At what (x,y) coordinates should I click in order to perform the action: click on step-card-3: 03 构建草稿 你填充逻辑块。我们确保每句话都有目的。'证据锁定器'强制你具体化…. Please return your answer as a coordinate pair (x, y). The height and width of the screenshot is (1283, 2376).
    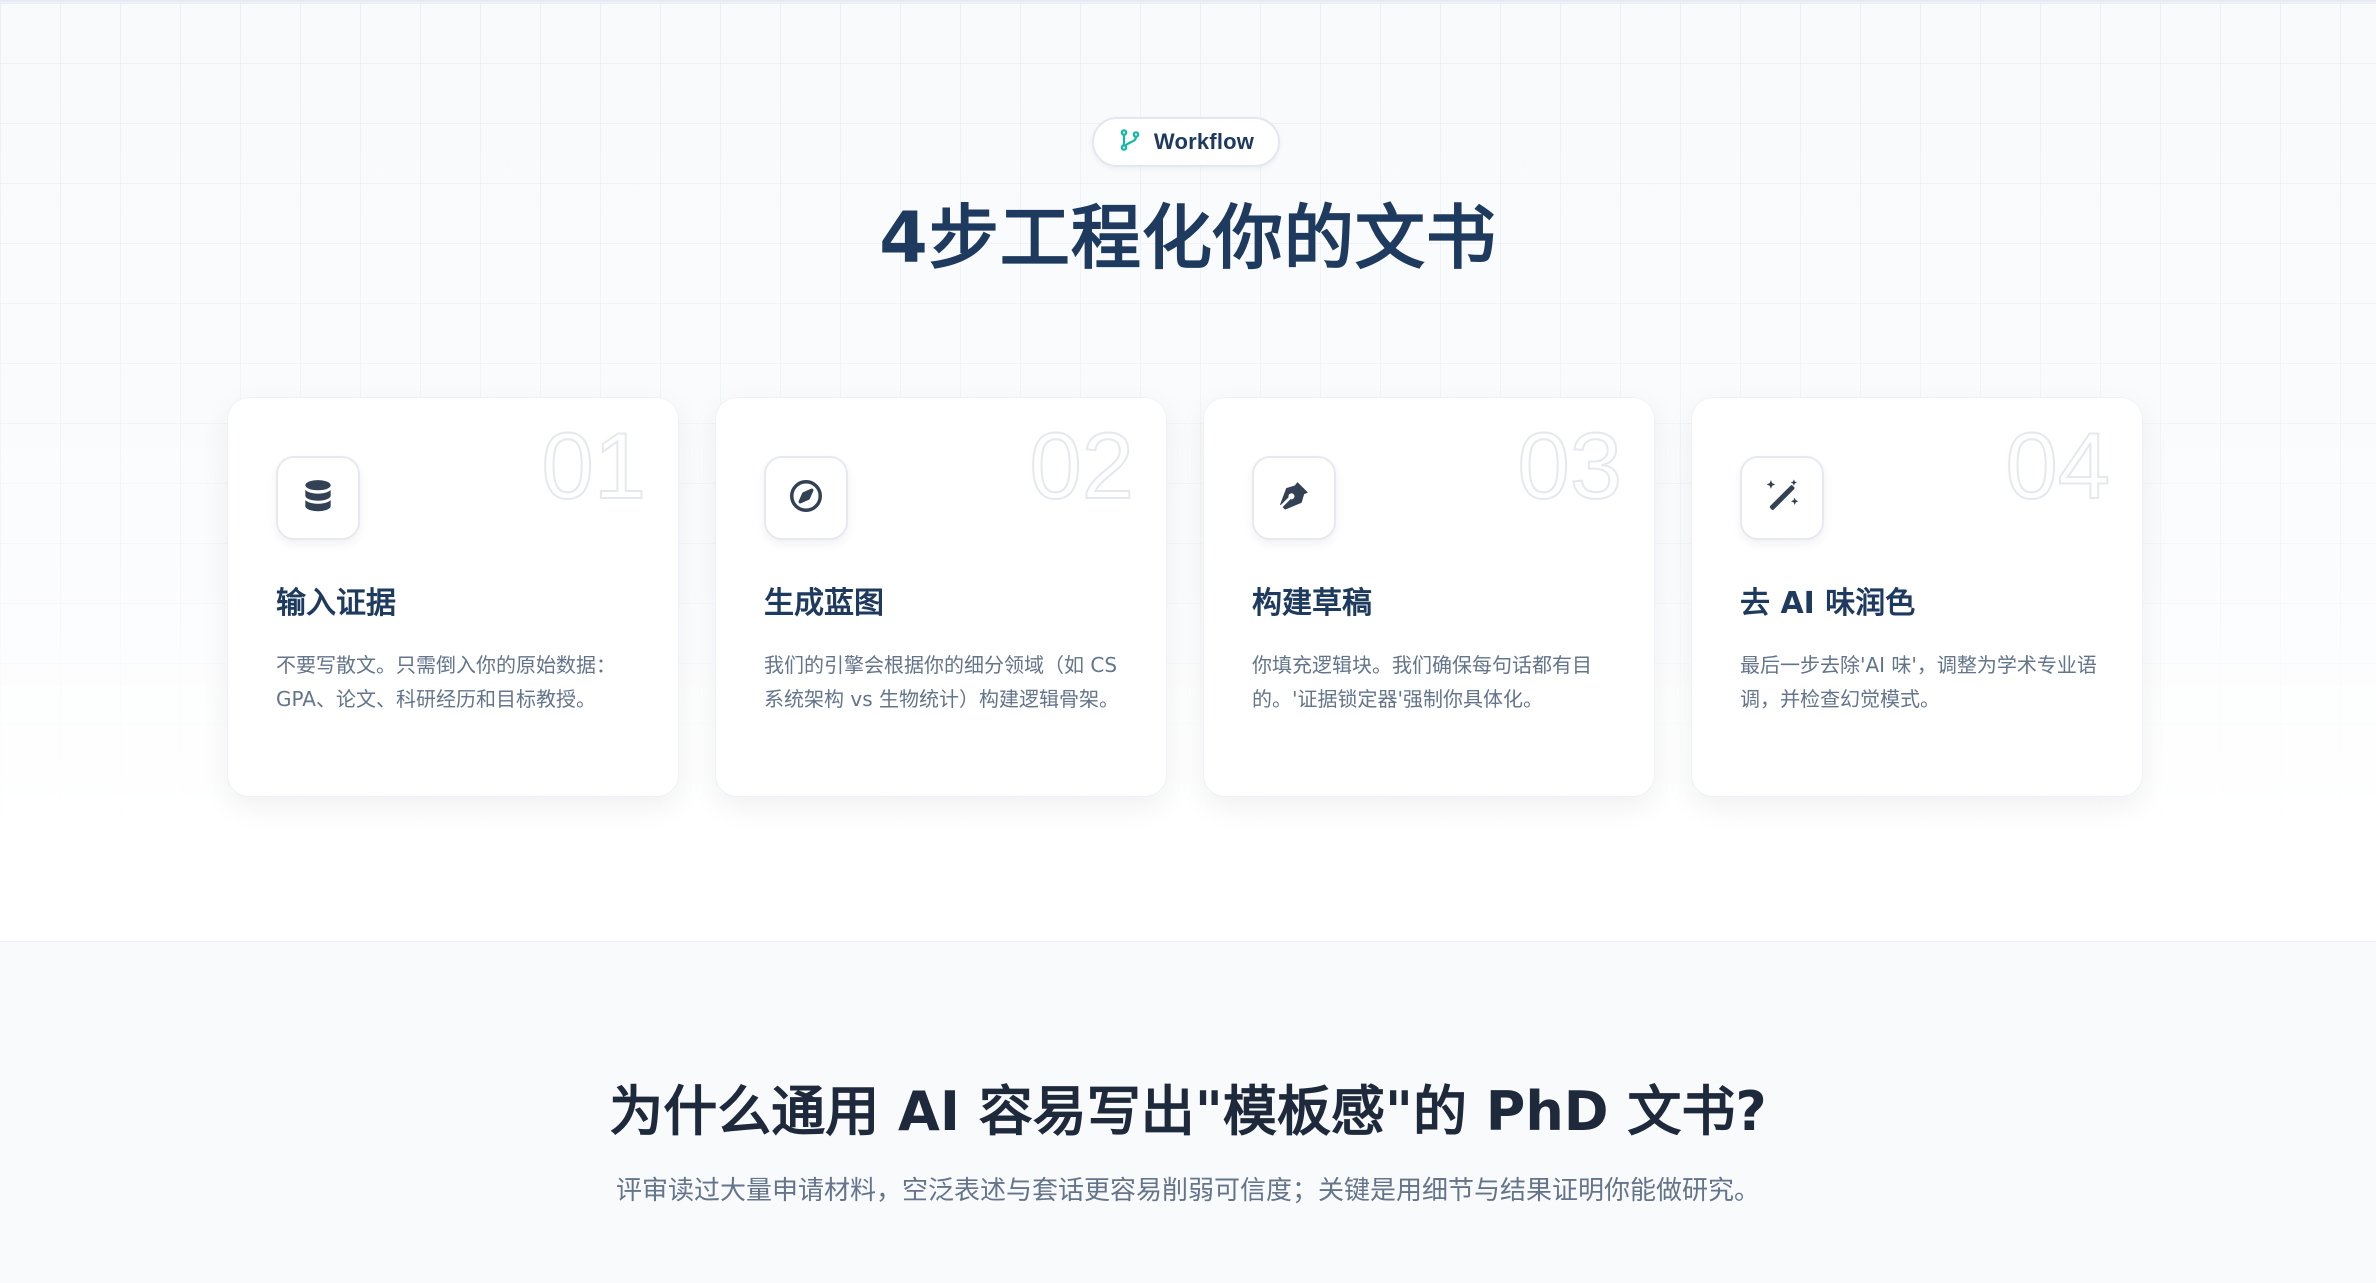
    Looking at the image, I should click on (1429, 597).